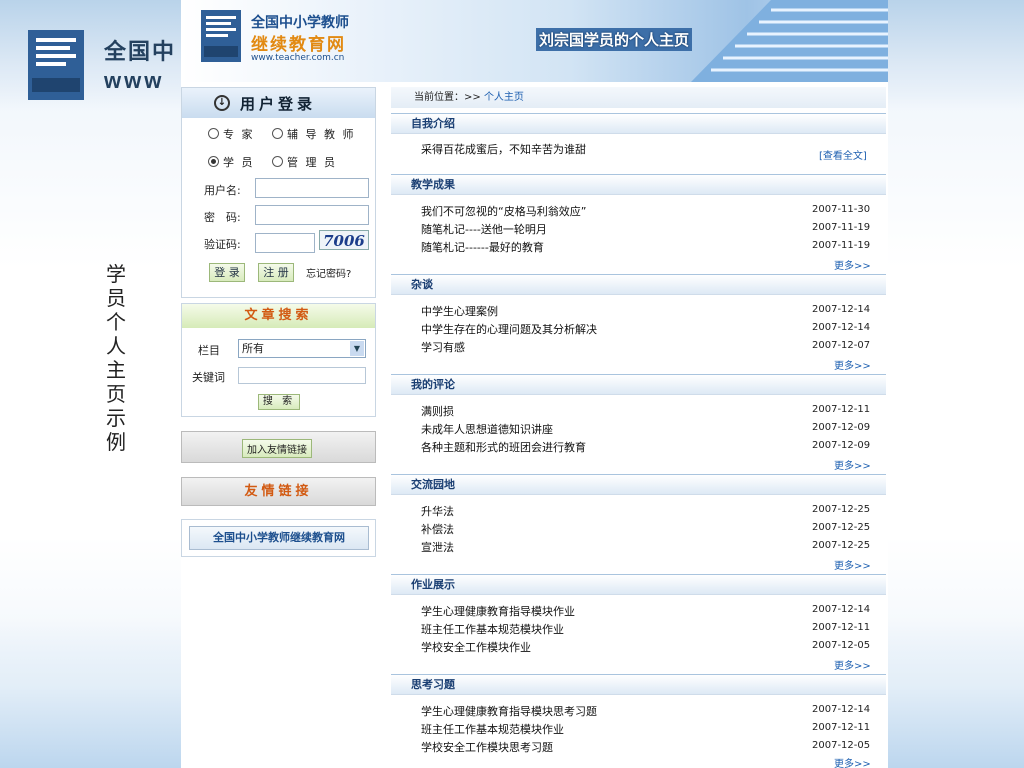  What do you see at coordinates (638, 684) in the screenshot?
I see `section-title: 思考习题` at bounding box center [638, 684].